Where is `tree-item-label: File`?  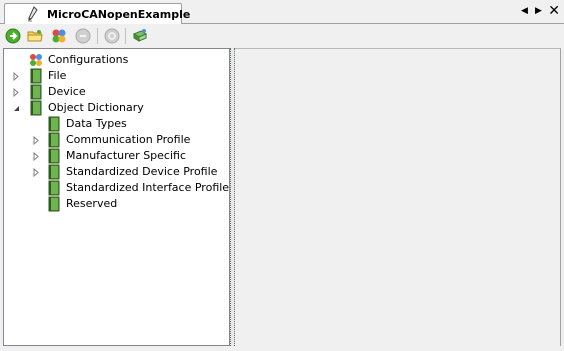 tree-item-label: File is located at coordinates (57, 75).